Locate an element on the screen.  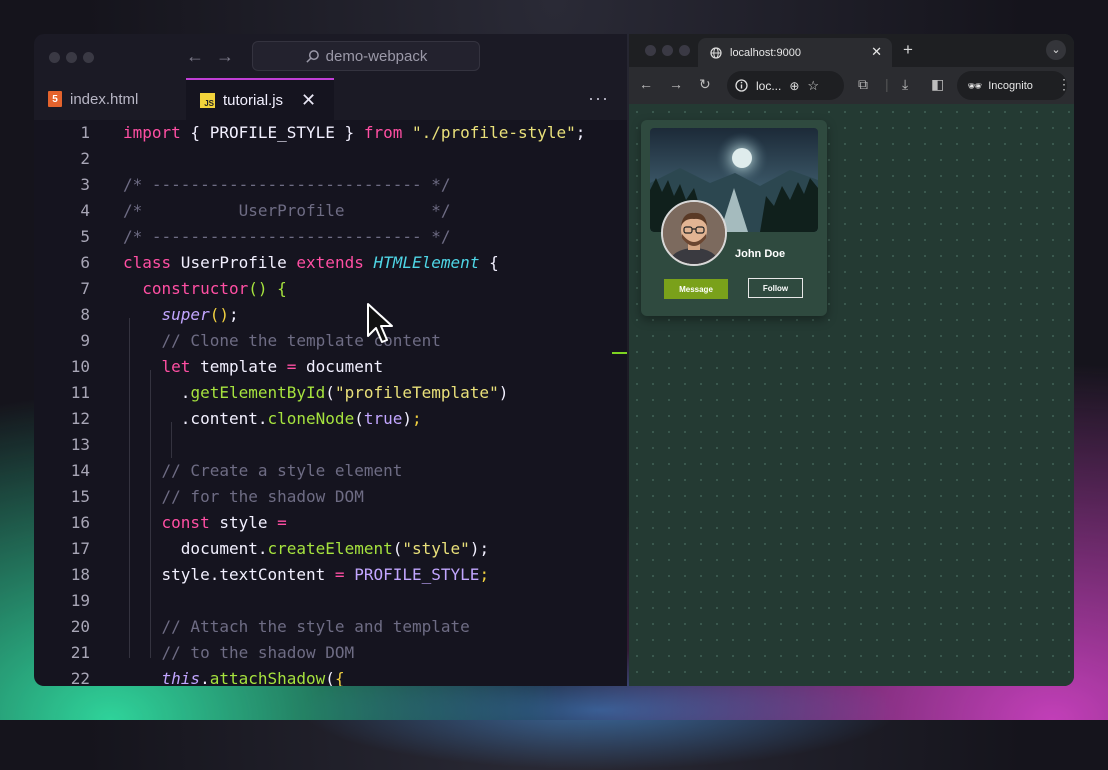
message-button: Message is located at coordinates (696, 289).